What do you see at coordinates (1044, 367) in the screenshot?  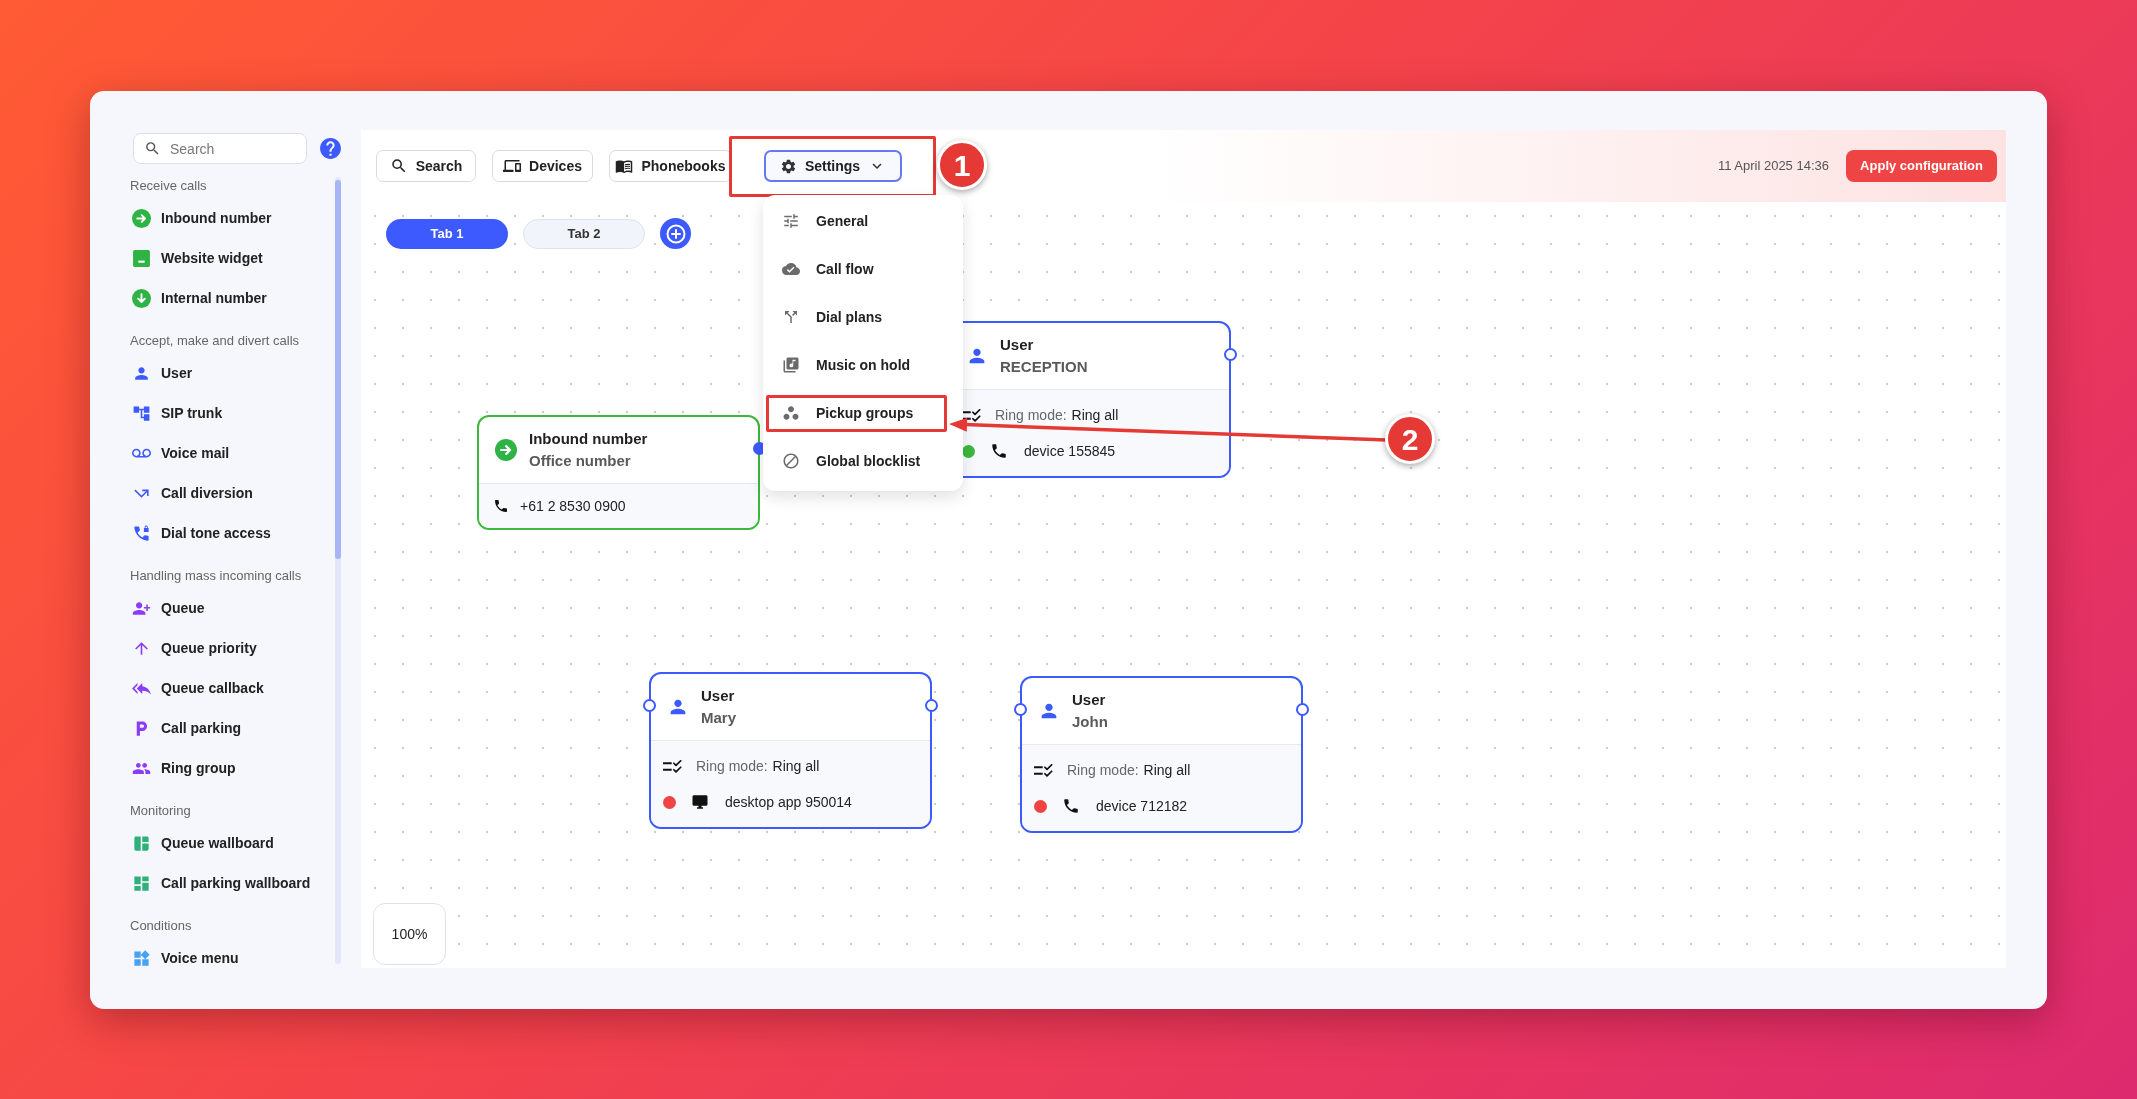 I see `node-subtitle: RECEPTION` at bounding box center [1044, 367].